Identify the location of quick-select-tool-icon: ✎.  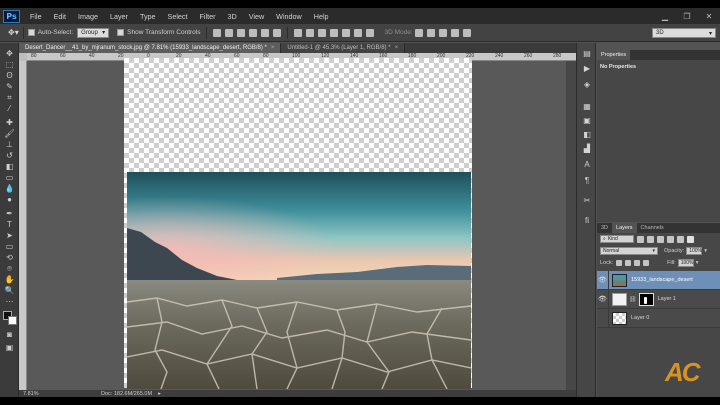
(9, 86).